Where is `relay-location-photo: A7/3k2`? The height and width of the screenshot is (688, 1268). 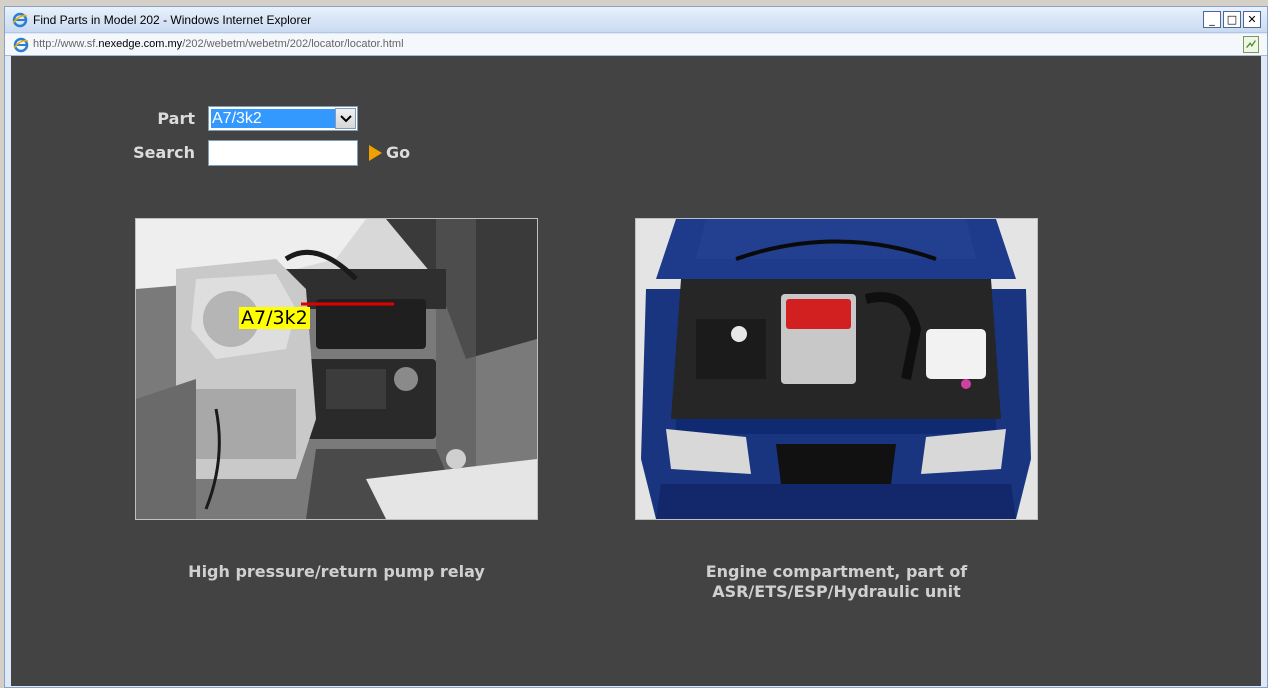 relay-location-photo: A7/3k2 is located at coordinates (336, 369).